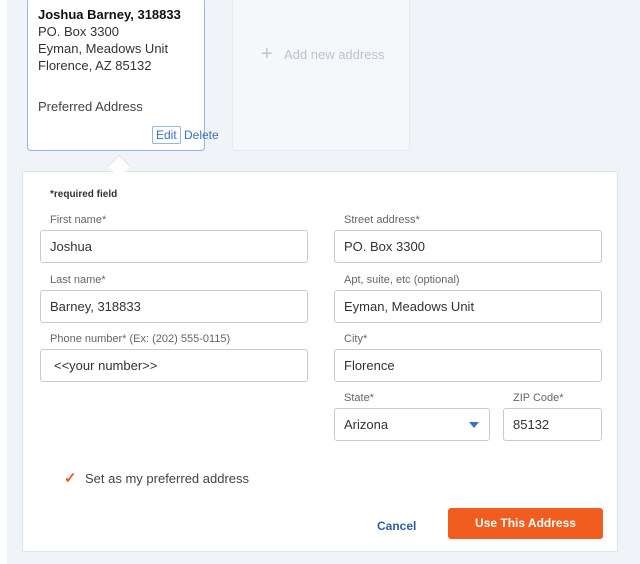  I want to click on required-field-note: *required field, so click(84, 194).